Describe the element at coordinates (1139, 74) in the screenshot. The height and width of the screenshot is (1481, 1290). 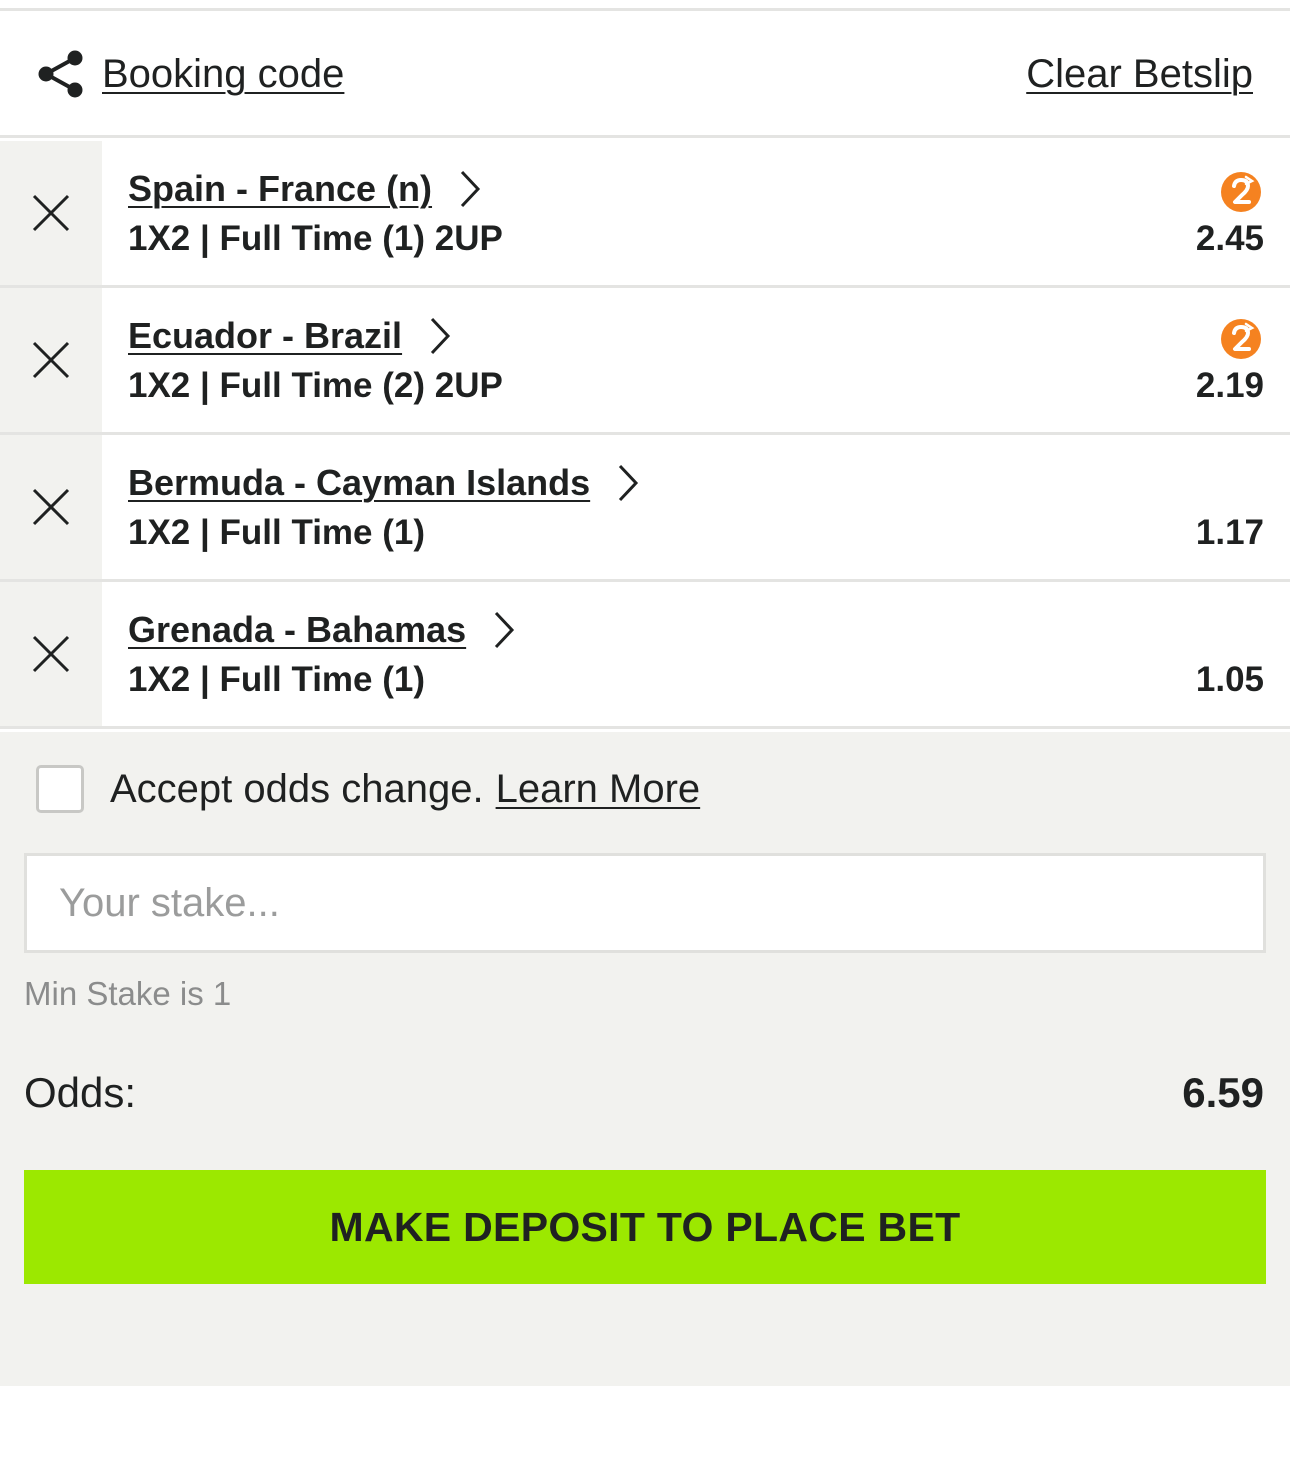
I see `clear-betslip-link: Clear Betslip` at that location.